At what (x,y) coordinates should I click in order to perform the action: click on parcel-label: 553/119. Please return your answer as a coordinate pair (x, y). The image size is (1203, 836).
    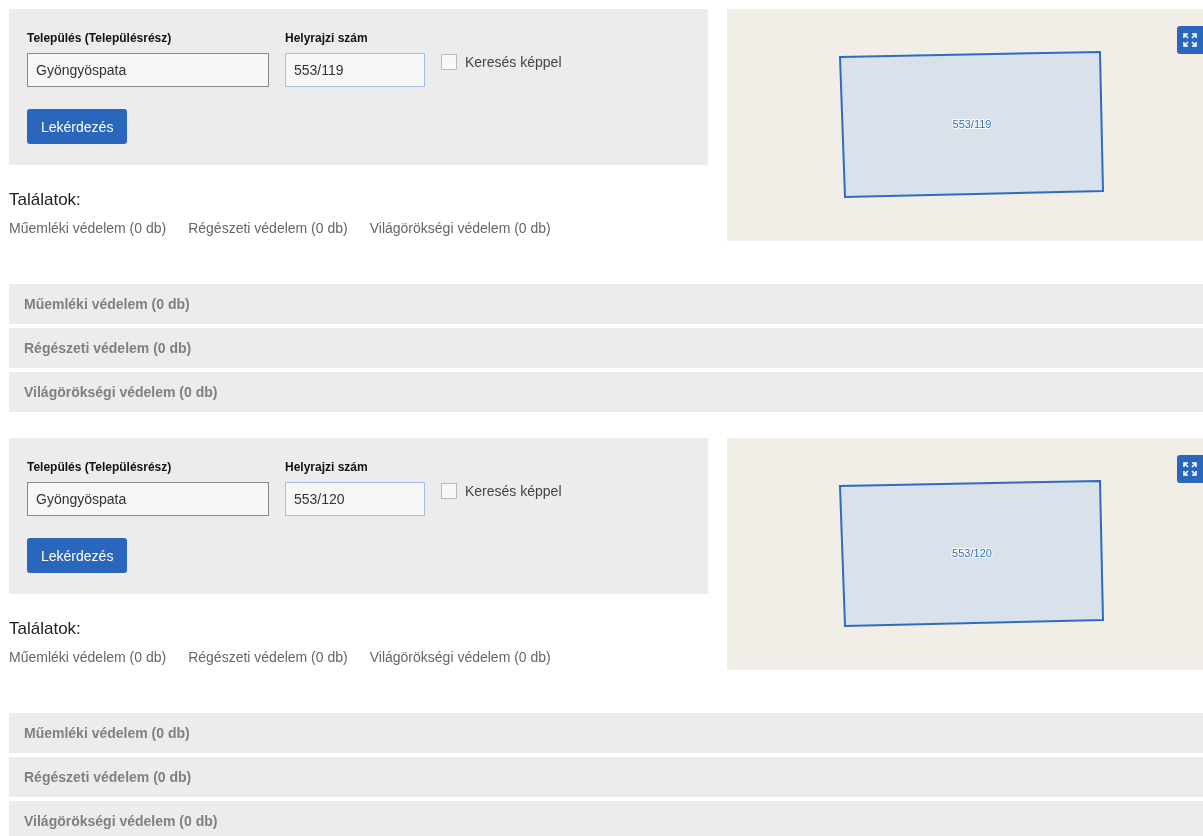
    Looking at the image, I should click on (972, 124).